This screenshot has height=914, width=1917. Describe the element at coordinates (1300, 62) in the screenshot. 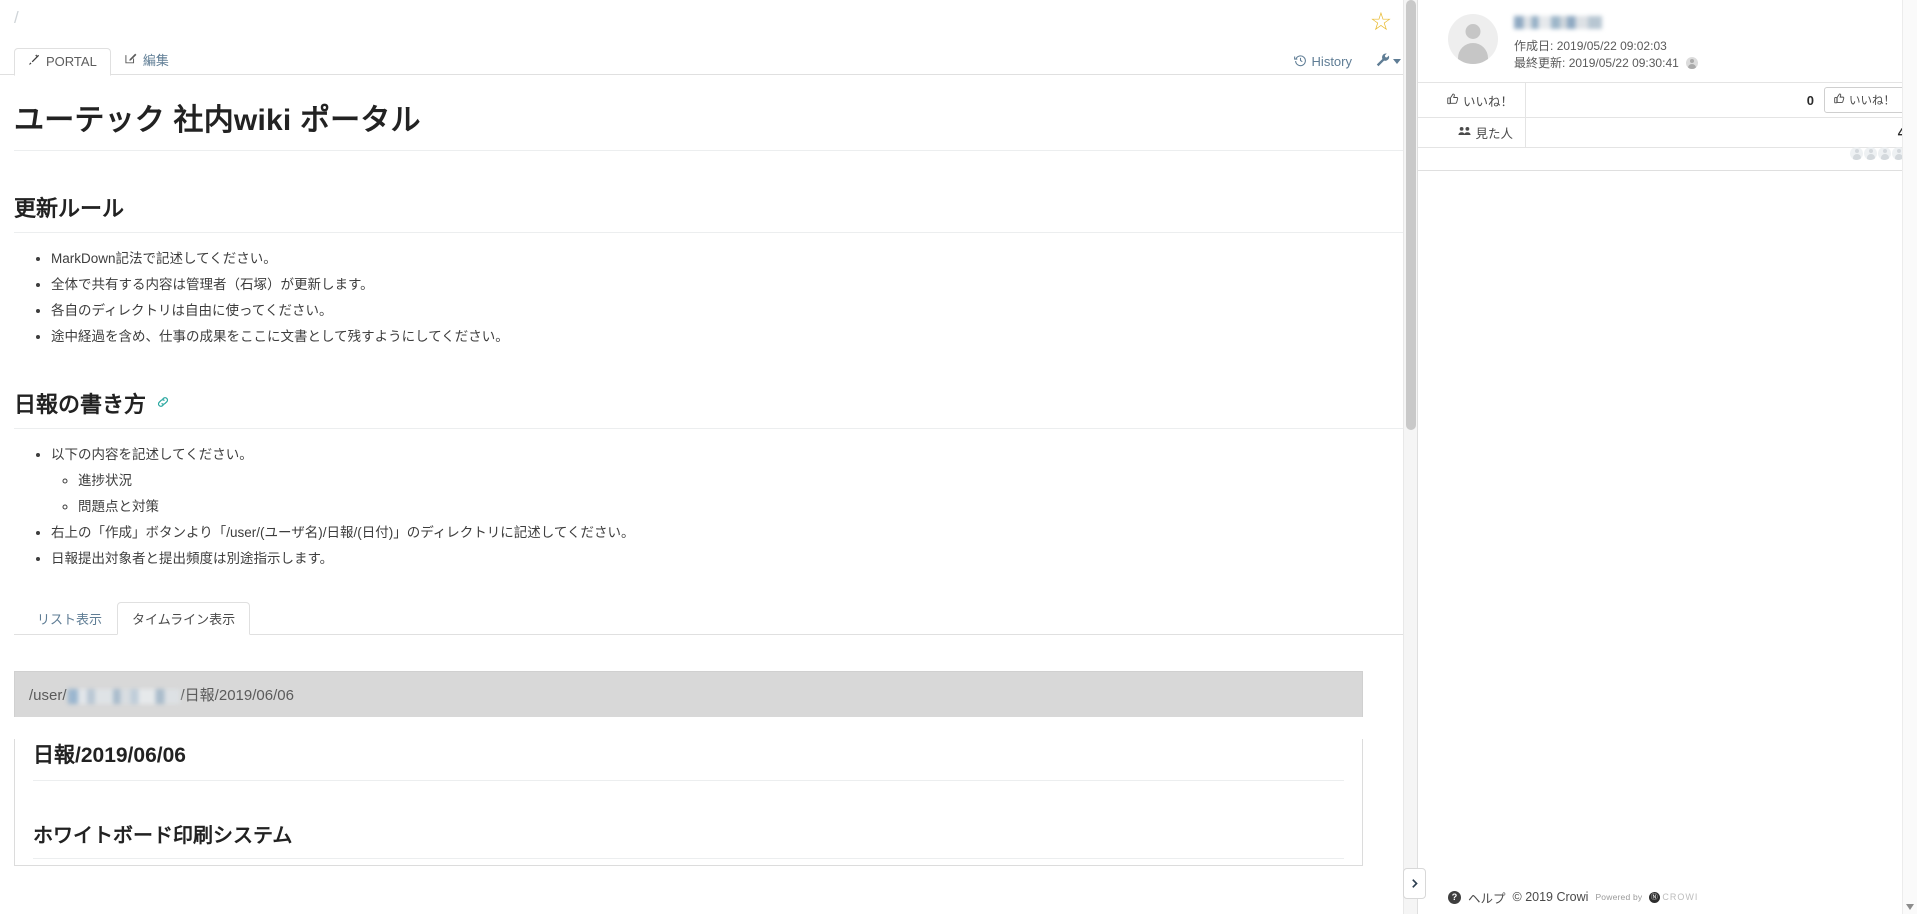

I see `history-clock-icon` at that location.